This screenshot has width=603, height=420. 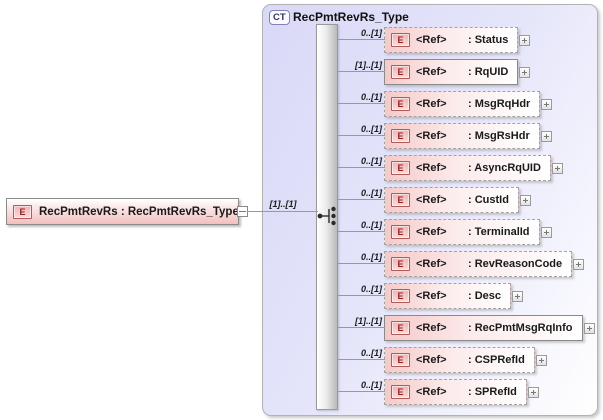 I want to click on element-box: E <Ref> : RecPmtMsgRqInfo, so click(x=483, y=328).